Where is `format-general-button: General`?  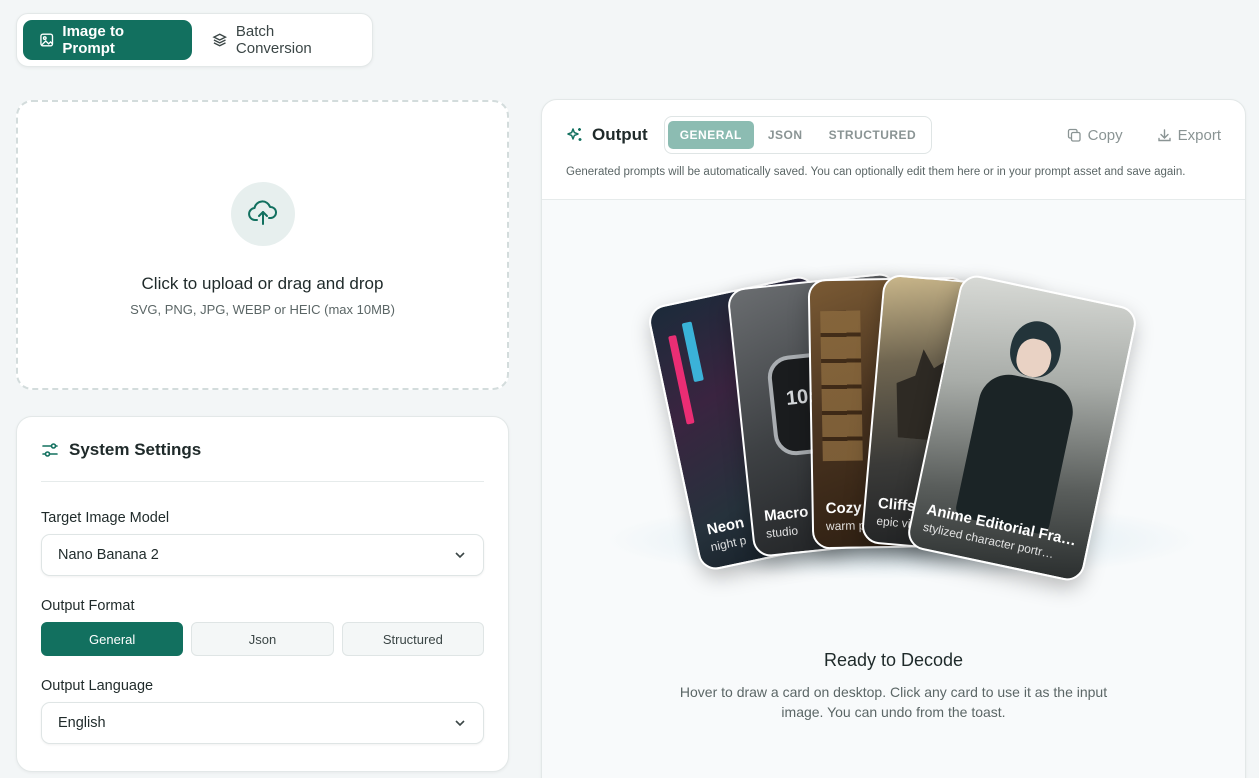
format-general-button: General is located at coordinates (112, 639).